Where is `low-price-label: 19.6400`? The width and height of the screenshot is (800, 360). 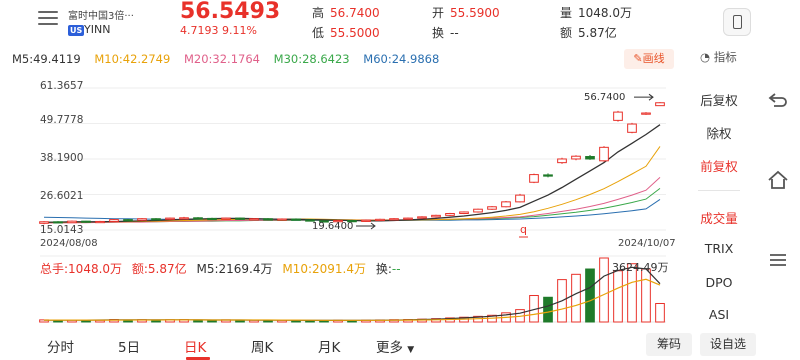 low-price-label: 19.6400 is located at coordinates (332, 226).